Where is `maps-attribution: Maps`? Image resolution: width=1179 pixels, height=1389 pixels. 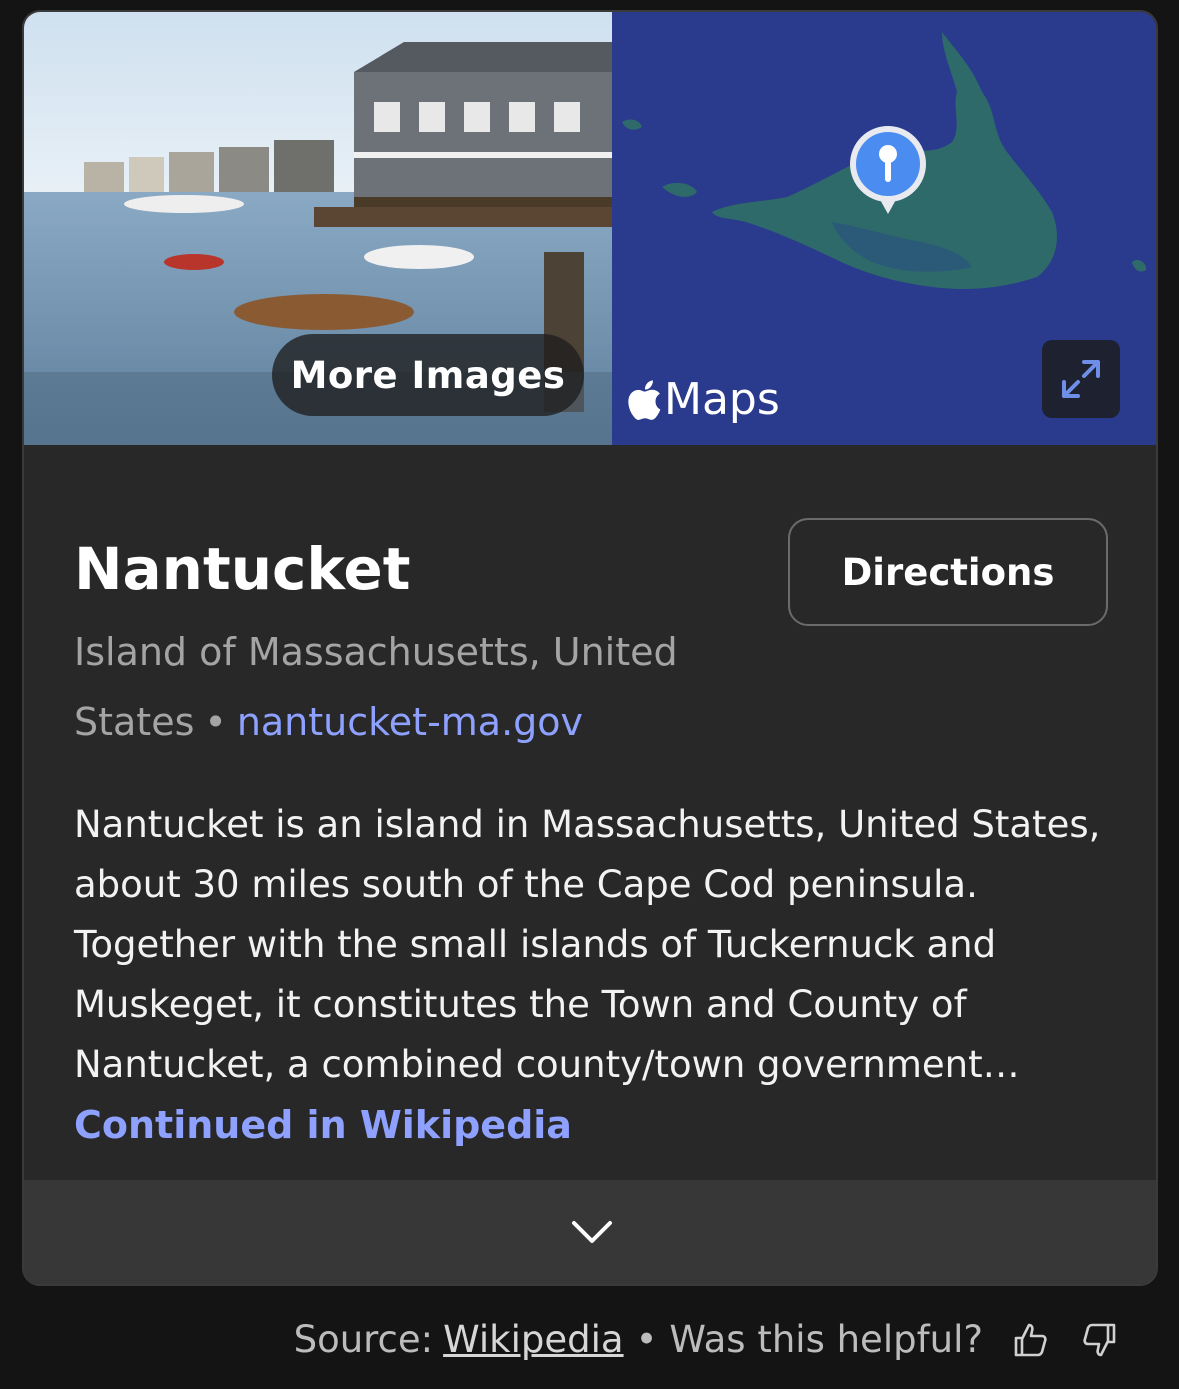 maps-attribution: Maps is located at coordinates (703, 399).